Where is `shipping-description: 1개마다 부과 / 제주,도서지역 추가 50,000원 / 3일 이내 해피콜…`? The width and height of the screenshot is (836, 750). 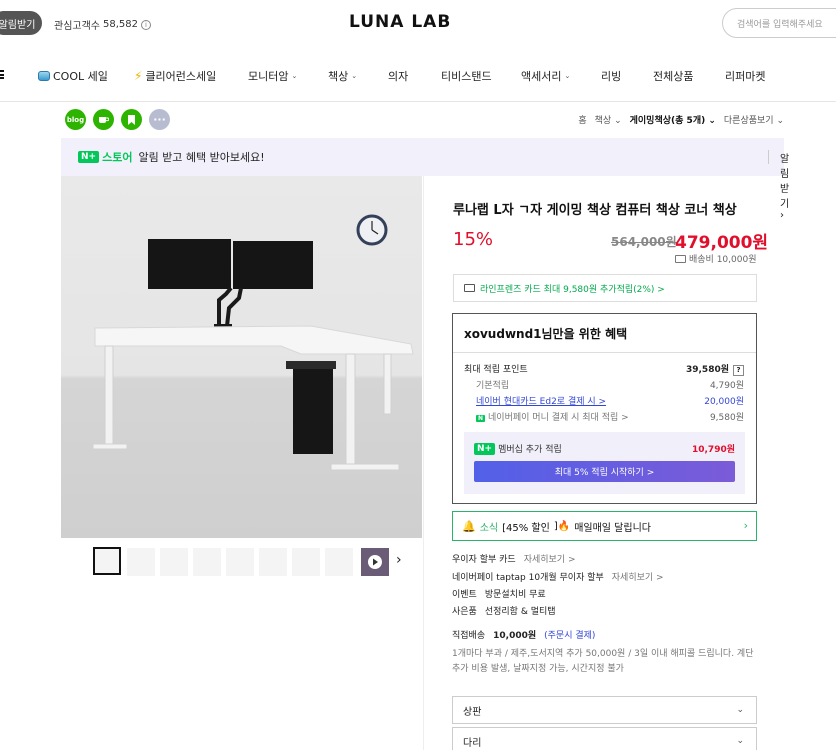
shipping-description: 1개마다 부과 / 제주,도서지역 추가 50,000원 / 3일 이내 해피콜… is located at coordinates (603, 661).